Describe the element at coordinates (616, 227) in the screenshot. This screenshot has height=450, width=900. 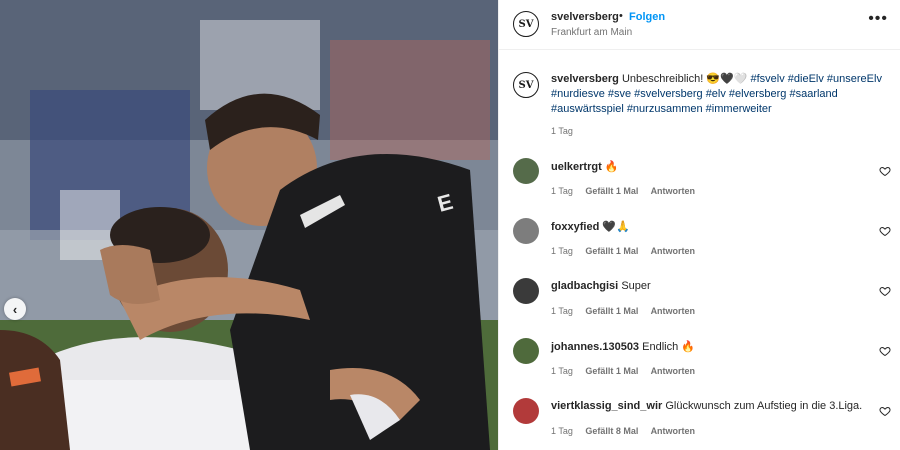
I see `comment-text: 🖤🙏` at that location.